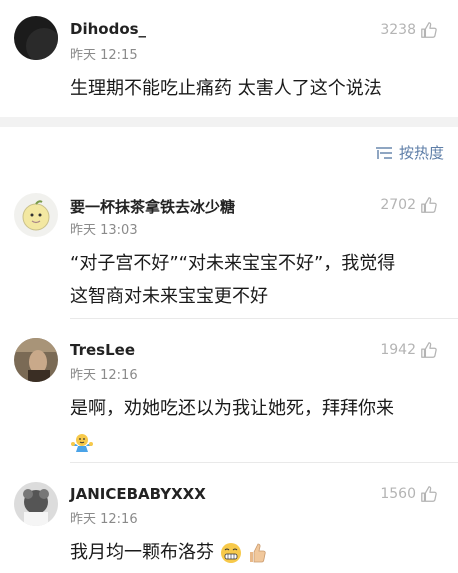 The image size is (458, 573). I want to click on thumbs-up-emoji-icon, so click(258, 553).